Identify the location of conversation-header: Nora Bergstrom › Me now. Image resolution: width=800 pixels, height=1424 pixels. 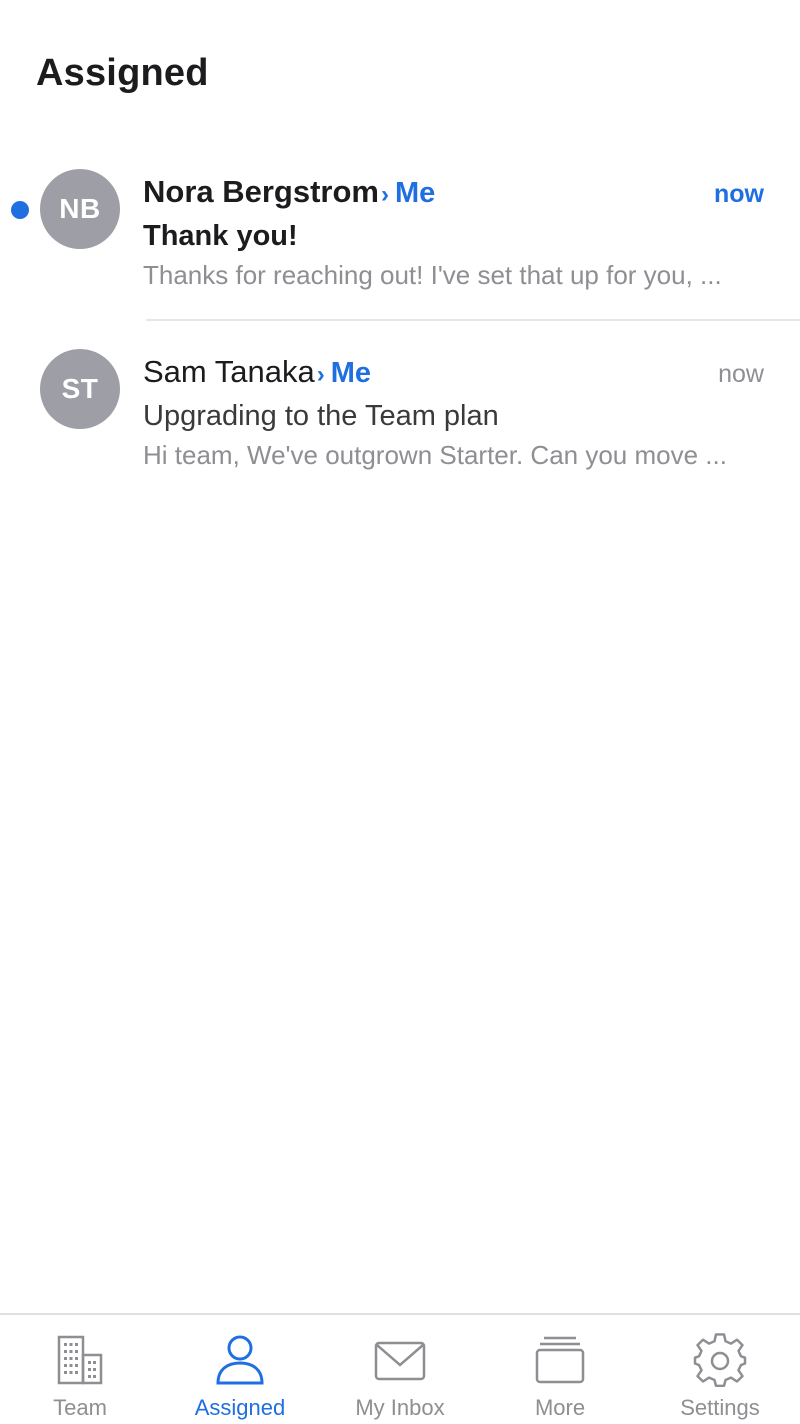
(453, 194).